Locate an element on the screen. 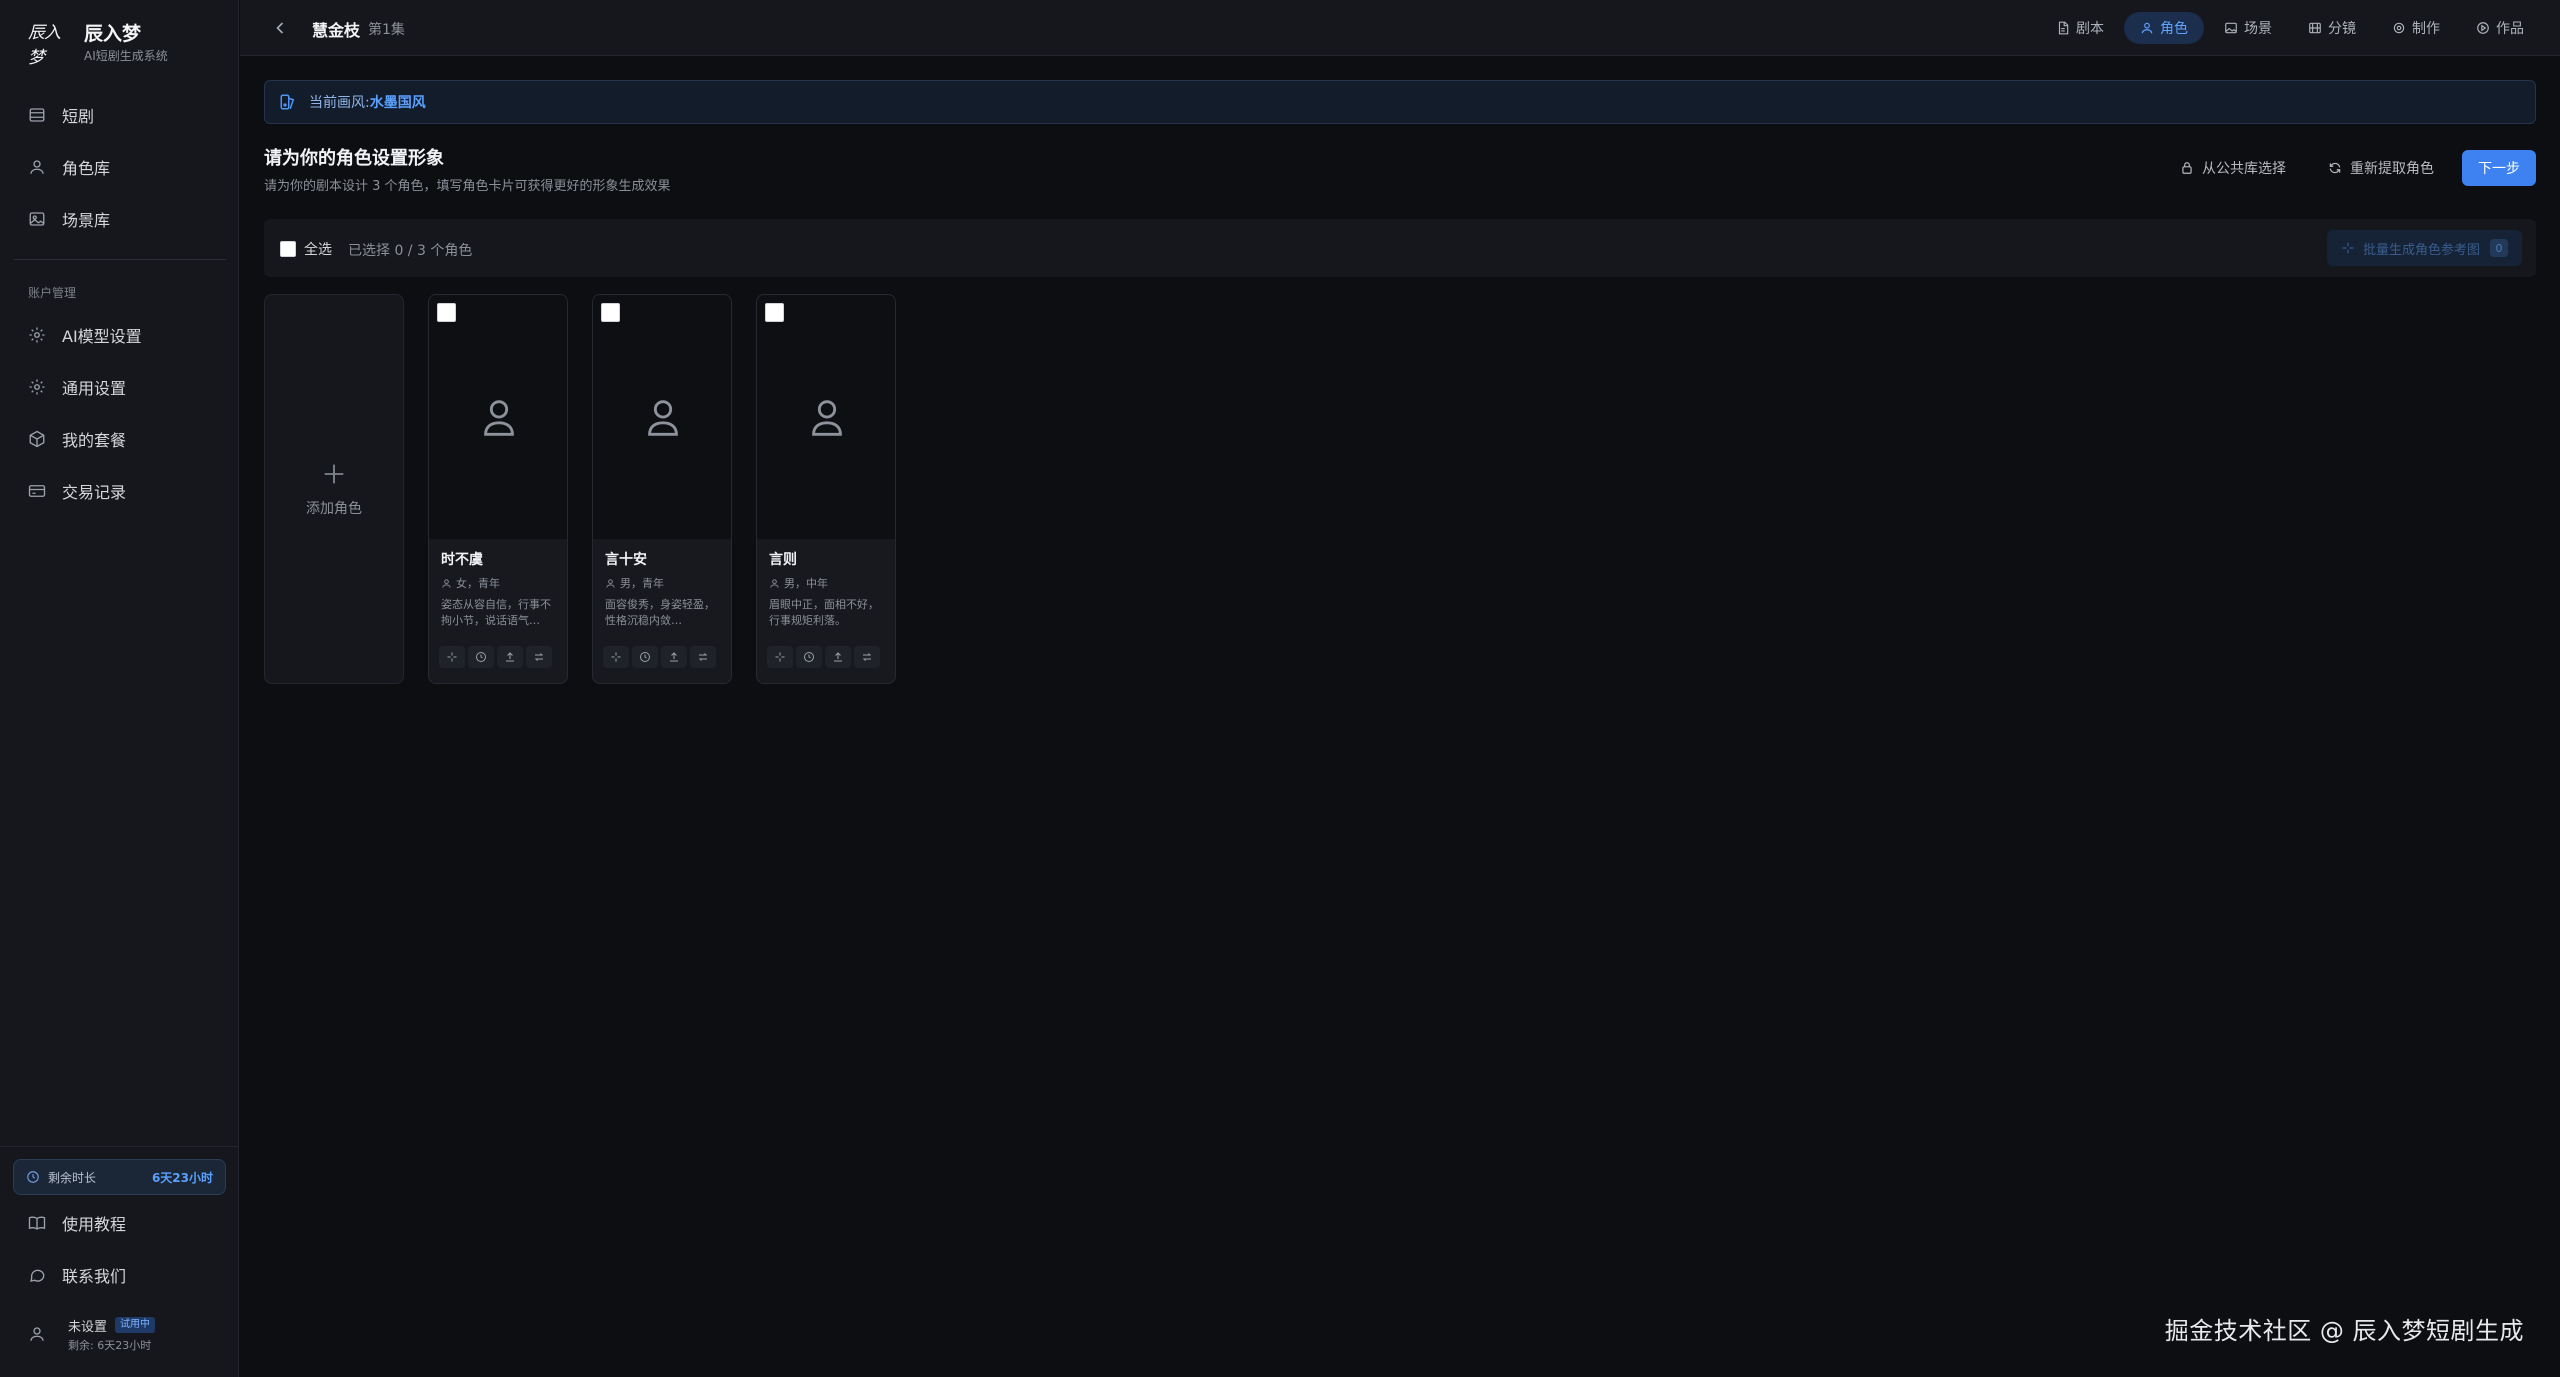 This screenshot has height=1377, width=2560. sidebar-item-transactions: 交易记录 is located at coordinates (120, 491).